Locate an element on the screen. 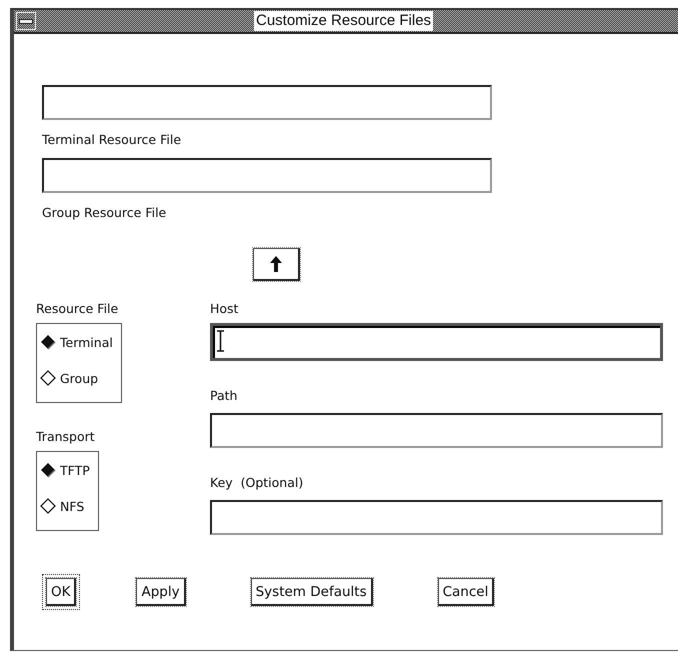 The width and height of the screenshot is (678, 652). push-button: System Defaults is located at coordinates (311, 592).